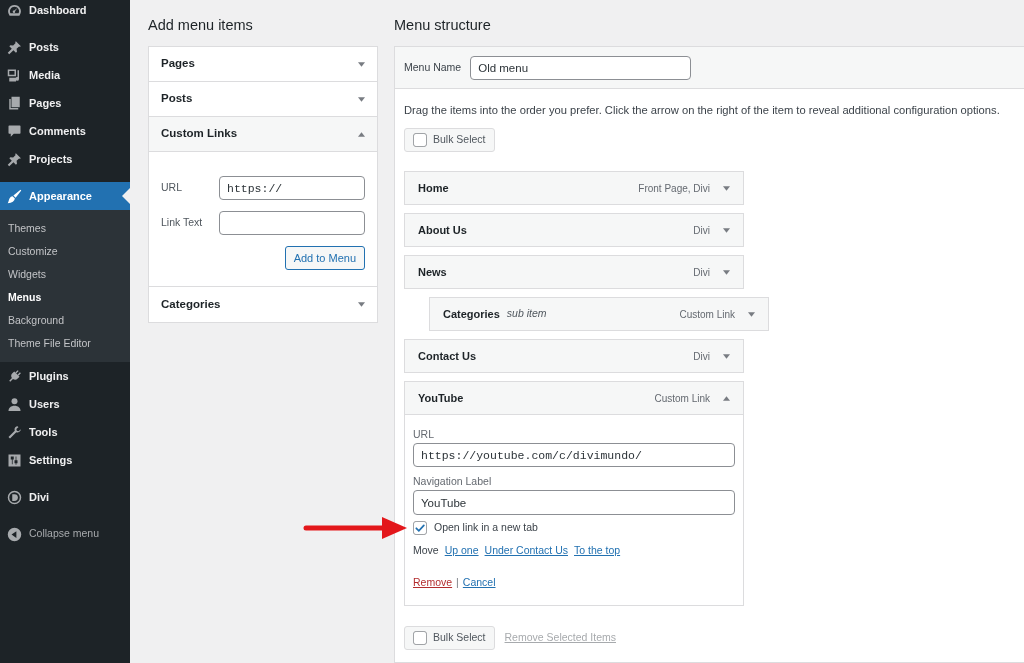 Image resolution: width=1024 pixels, height=663 pixels. I want to click on add-to-menu-button: Add to Menu, so click(324, 258).